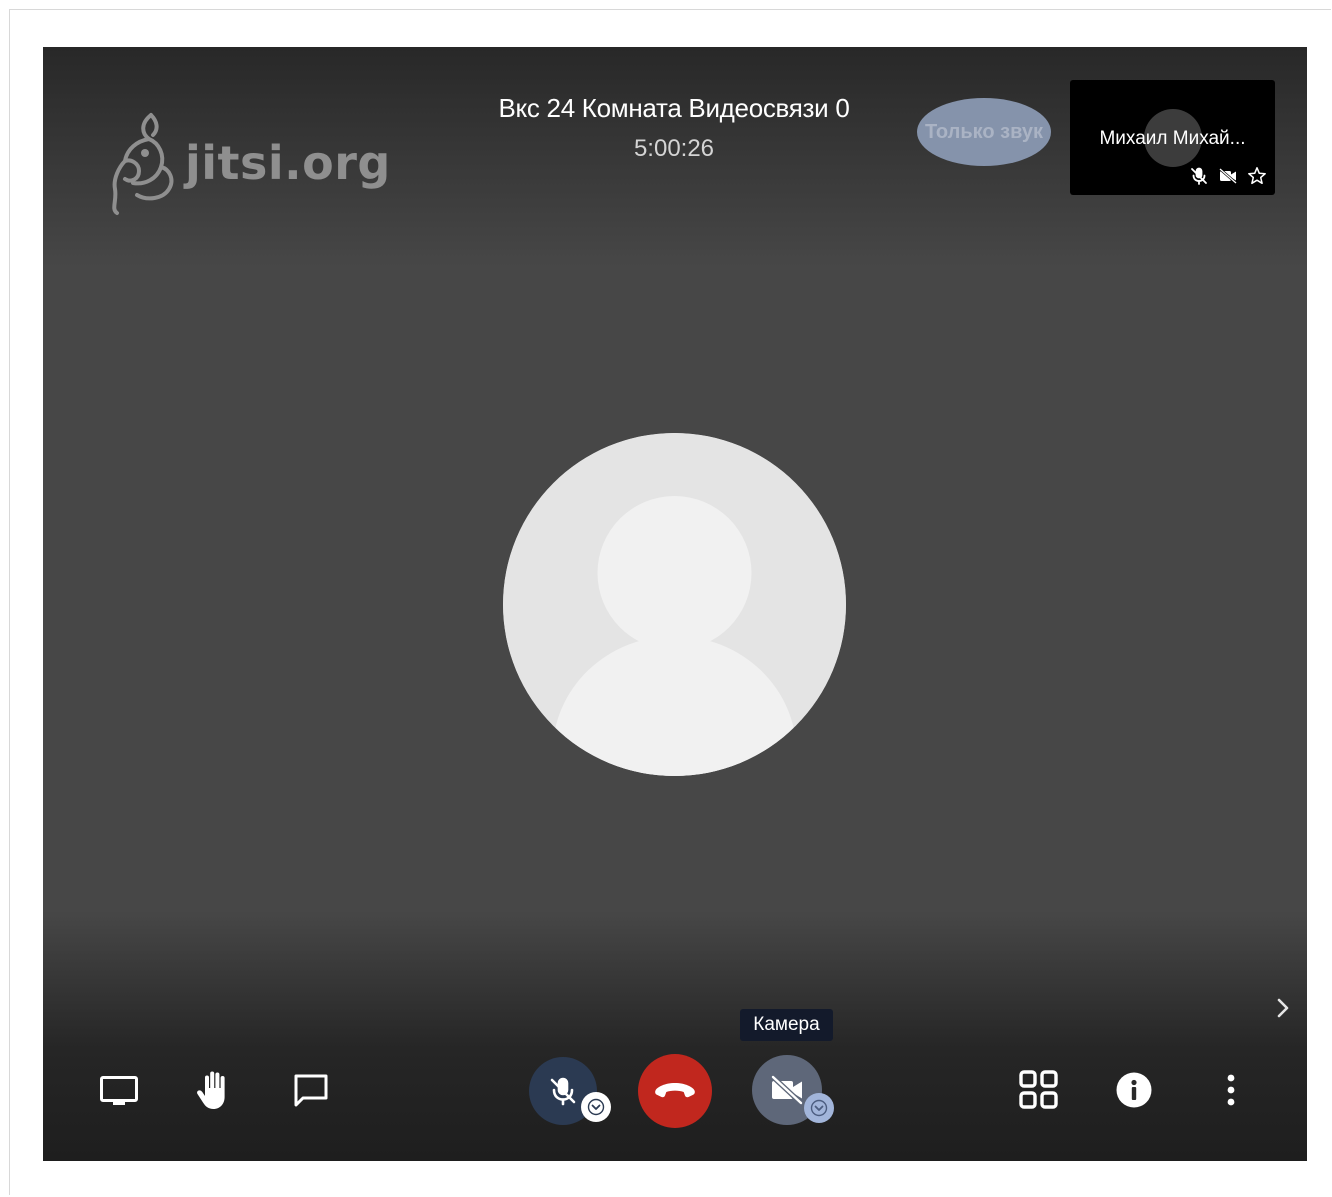 This screenshot has height=1197, width=1332. I want to click on audio-only-badge: Только звук, so click(984, 132).